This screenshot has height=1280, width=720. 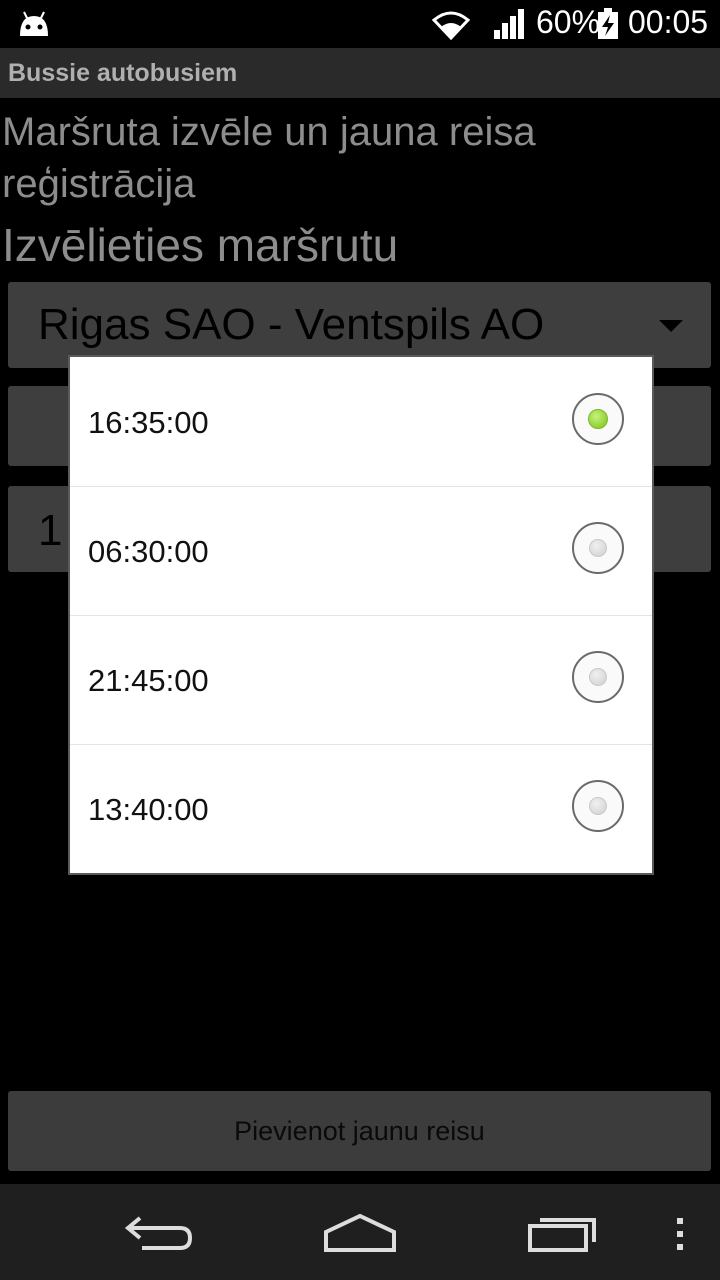 What do you see at coordinates (361, 551) in the screenshot?
I see `time-option: 06:30:00` at bounding box center [361, 551].